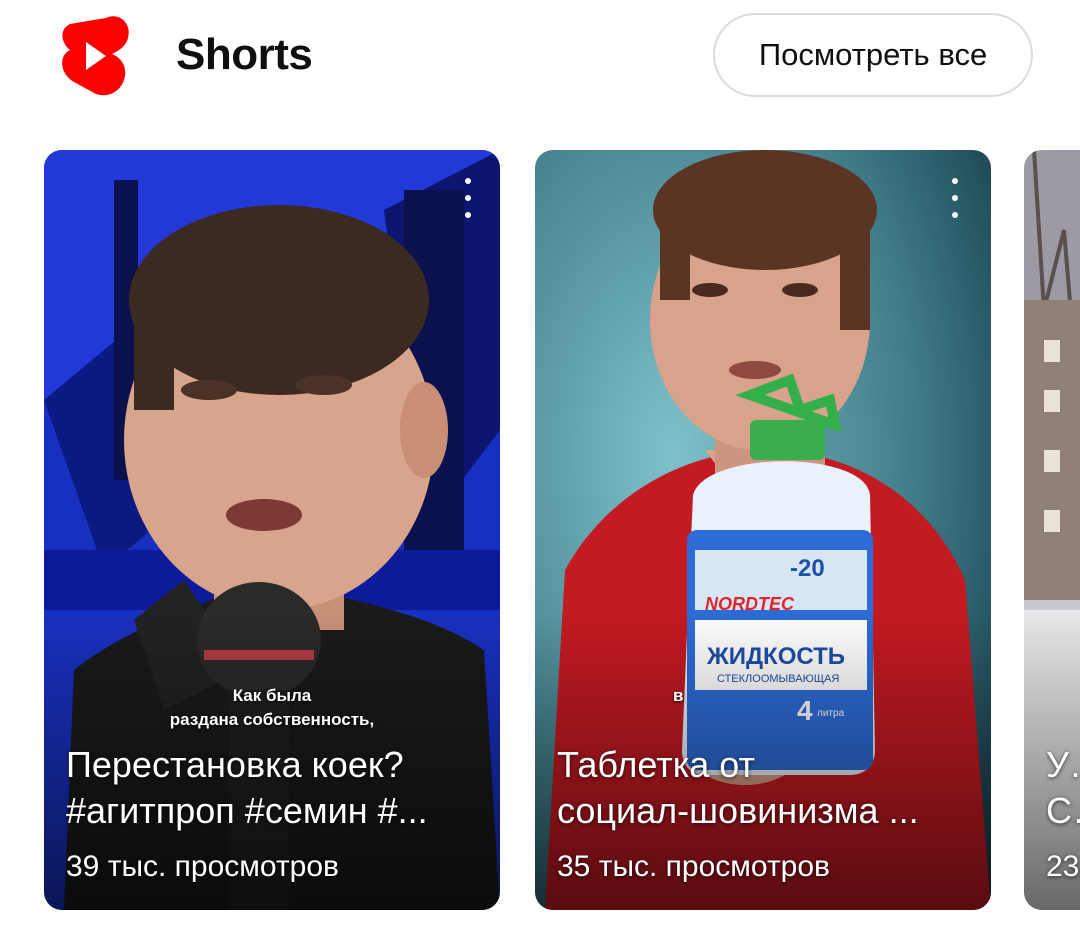 This screenshot has width=1080, height=946. I want to click on view-count: 35 тыс. просмотров, so click(693, 866).